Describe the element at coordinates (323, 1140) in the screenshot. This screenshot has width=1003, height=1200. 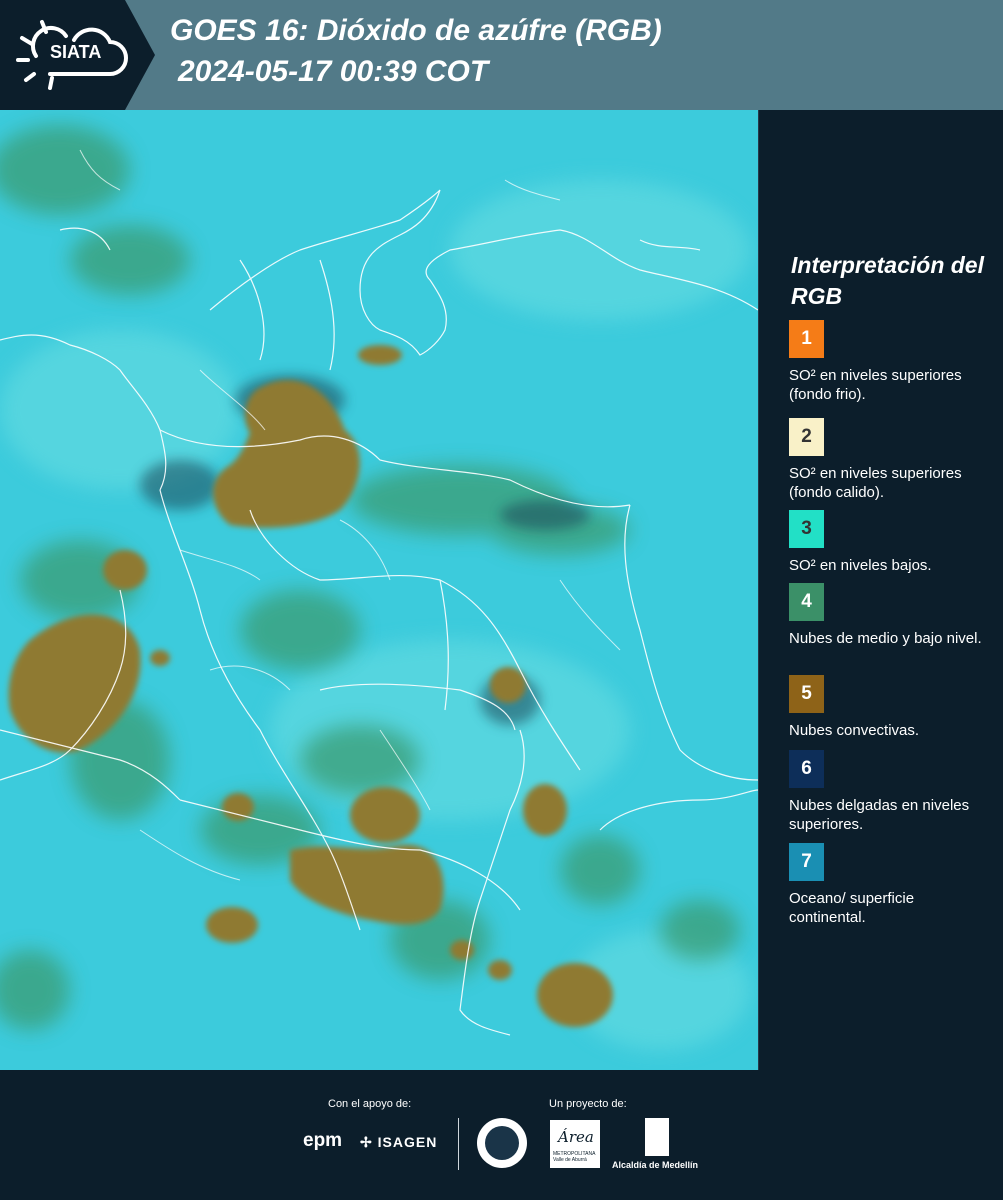
I see `epm-logo: epm` at that location.